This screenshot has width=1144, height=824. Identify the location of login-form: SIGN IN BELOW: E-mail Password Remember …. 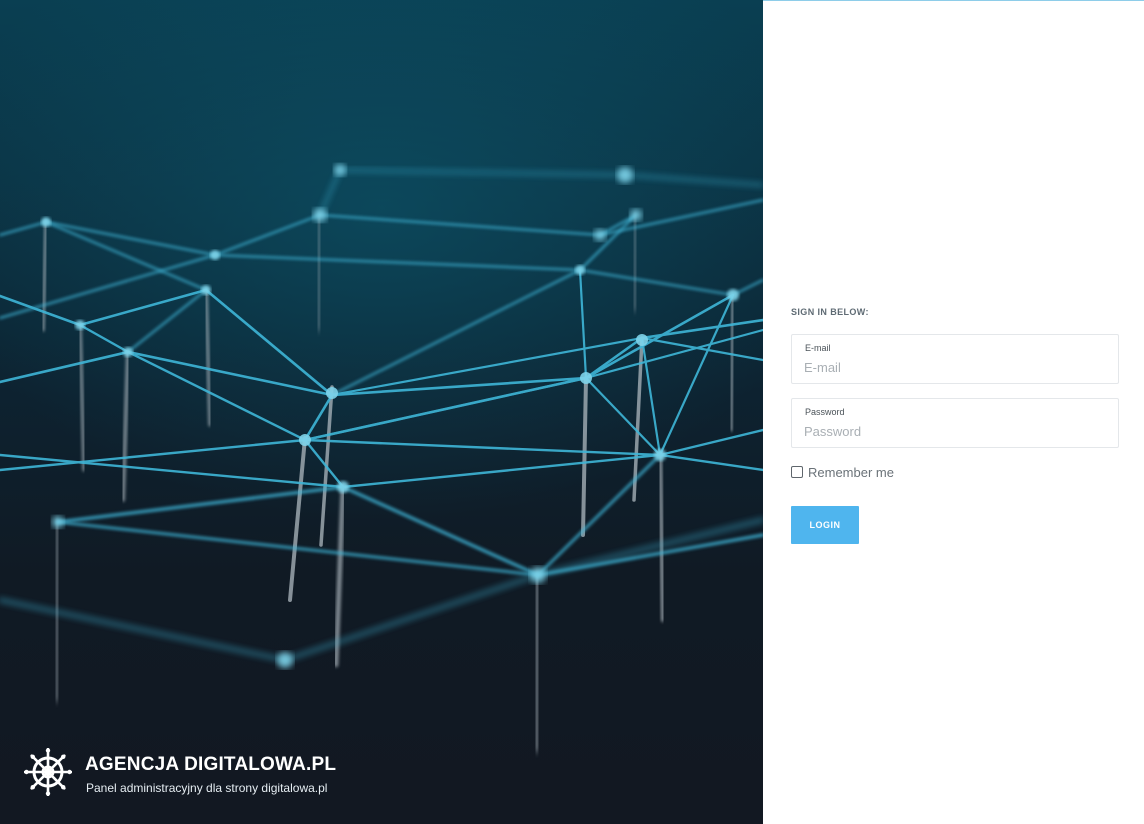
(955, 425).